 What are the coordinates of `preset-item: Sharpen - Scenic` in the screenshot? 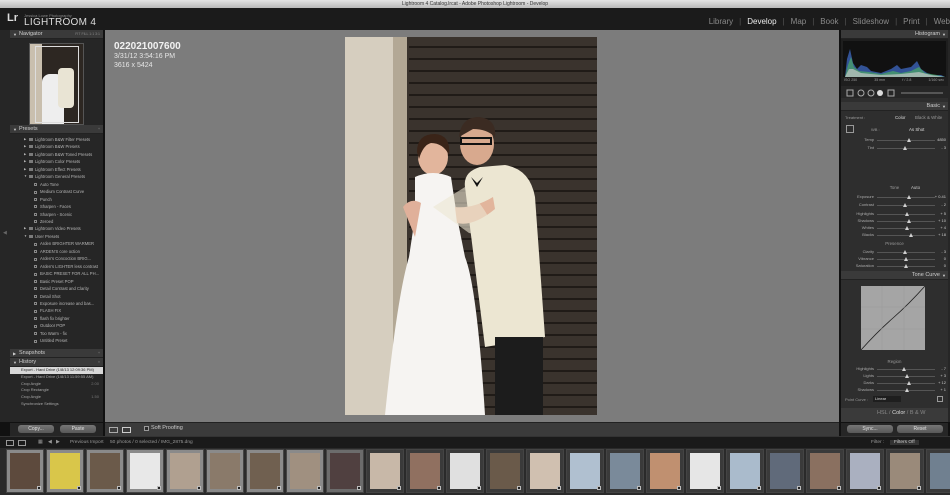 It's located at (63, 214).